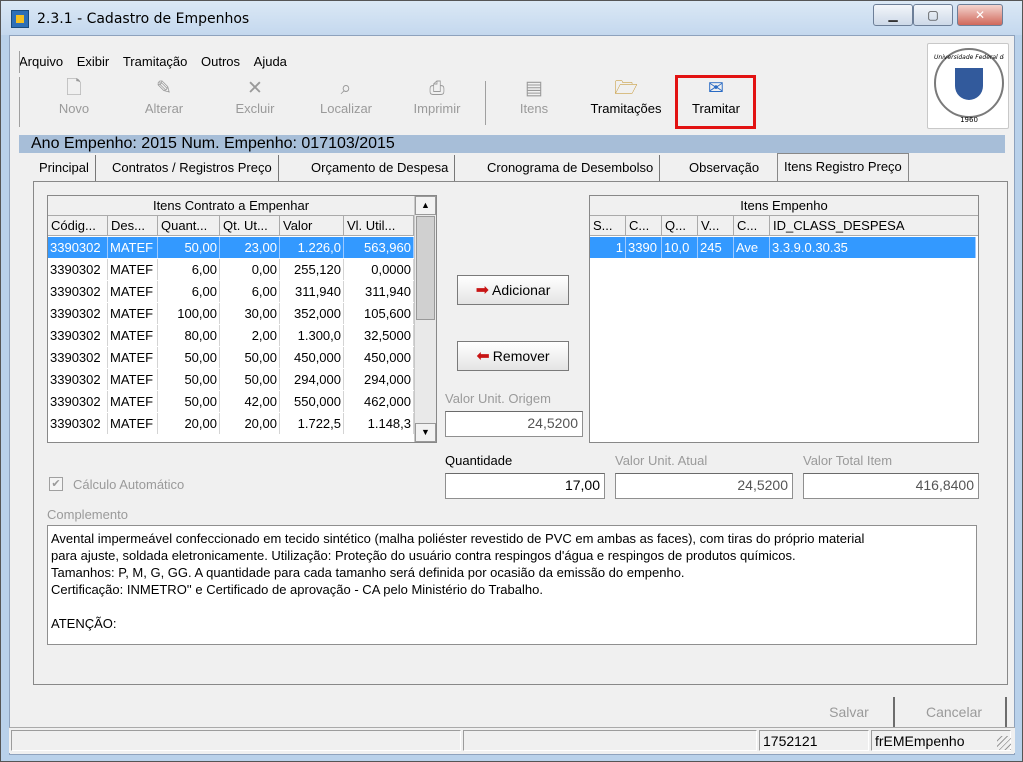  I want to click on status-form-name: frEMEmpenho, so click(941, 740).